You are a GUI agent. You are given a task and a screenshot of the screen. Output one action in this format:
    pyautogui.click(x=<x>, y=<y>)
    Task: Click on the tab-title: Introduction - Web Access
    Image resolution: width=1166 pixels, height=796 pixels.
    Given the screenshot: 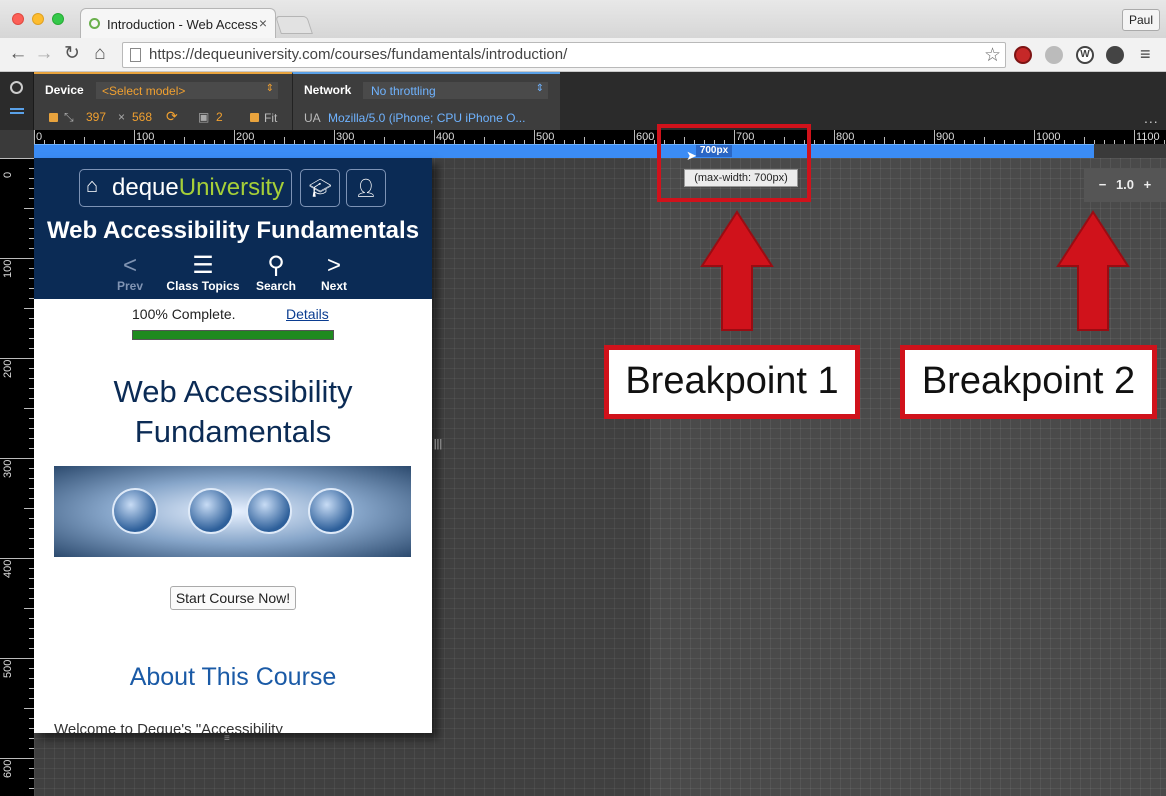 What is the action you would take?
    pyautogui.click(x=182, y=24)
    